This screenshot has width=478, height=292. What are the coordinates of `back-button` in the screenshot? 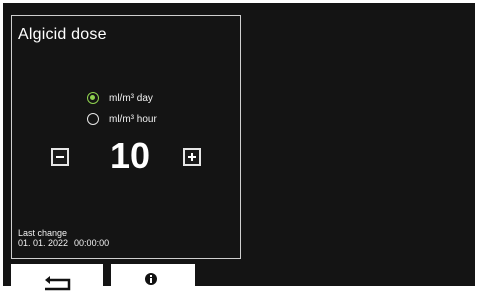 It's located at (57, 278).